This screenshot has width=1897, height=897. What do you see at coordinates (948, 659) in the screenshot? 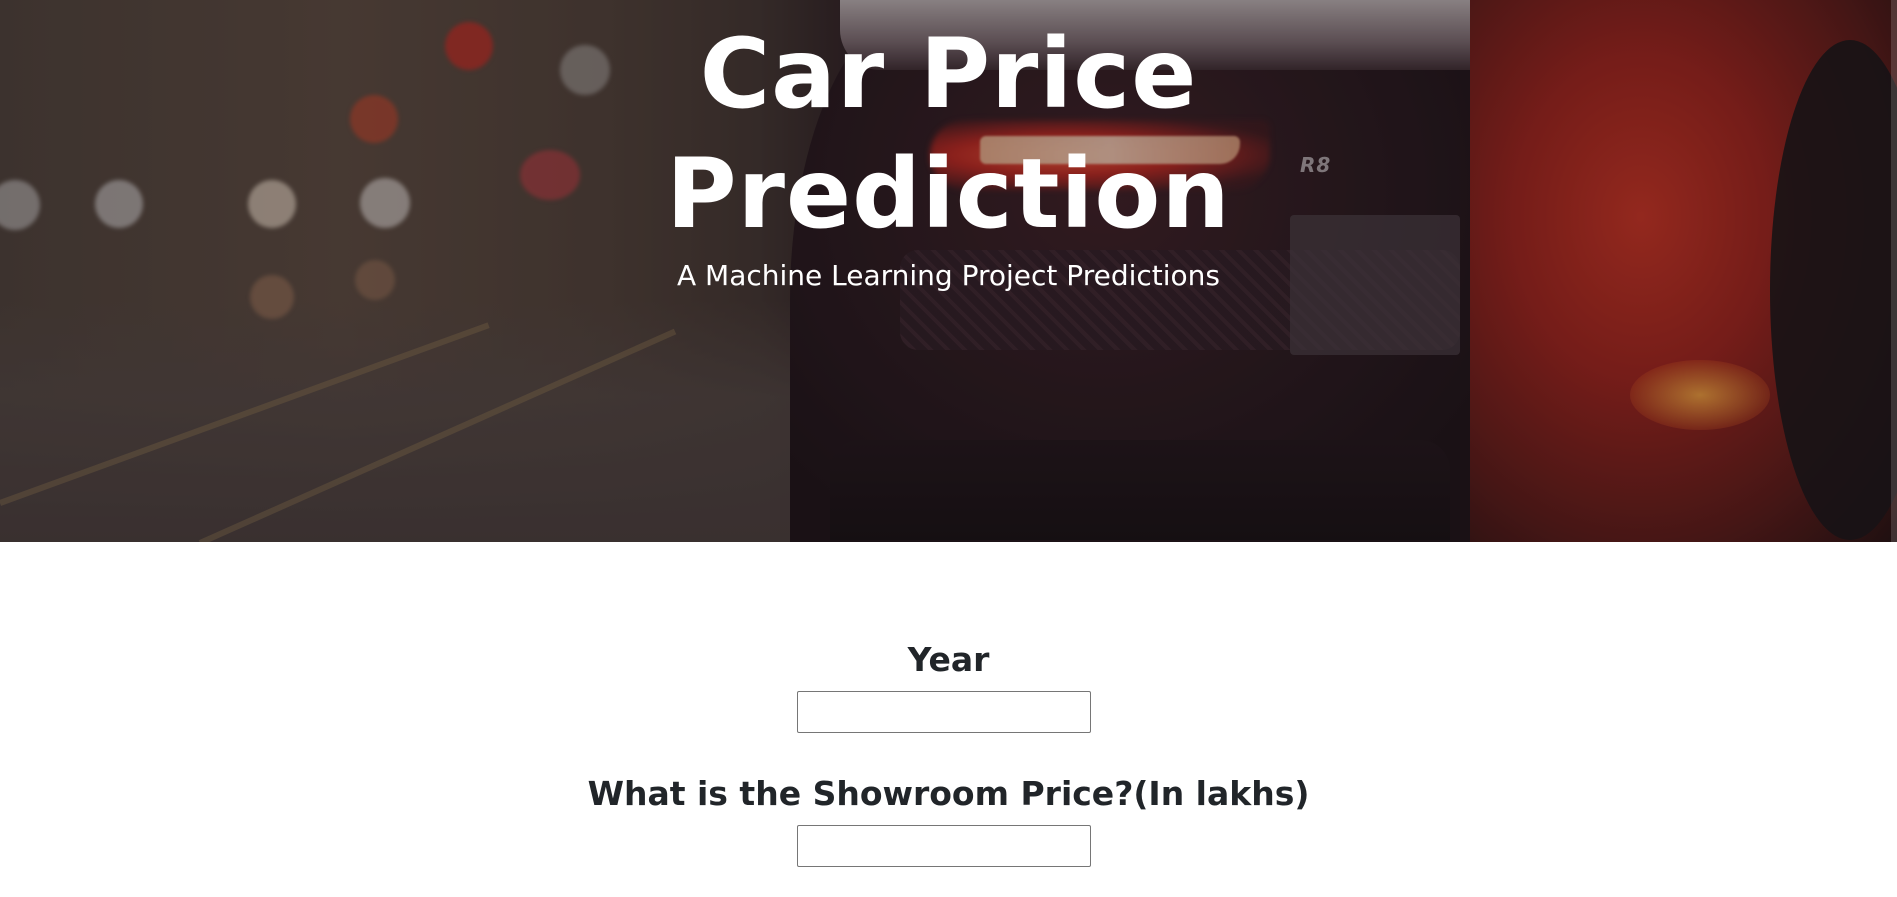
I see `year-label: Year` at bounding box center [948, 659].